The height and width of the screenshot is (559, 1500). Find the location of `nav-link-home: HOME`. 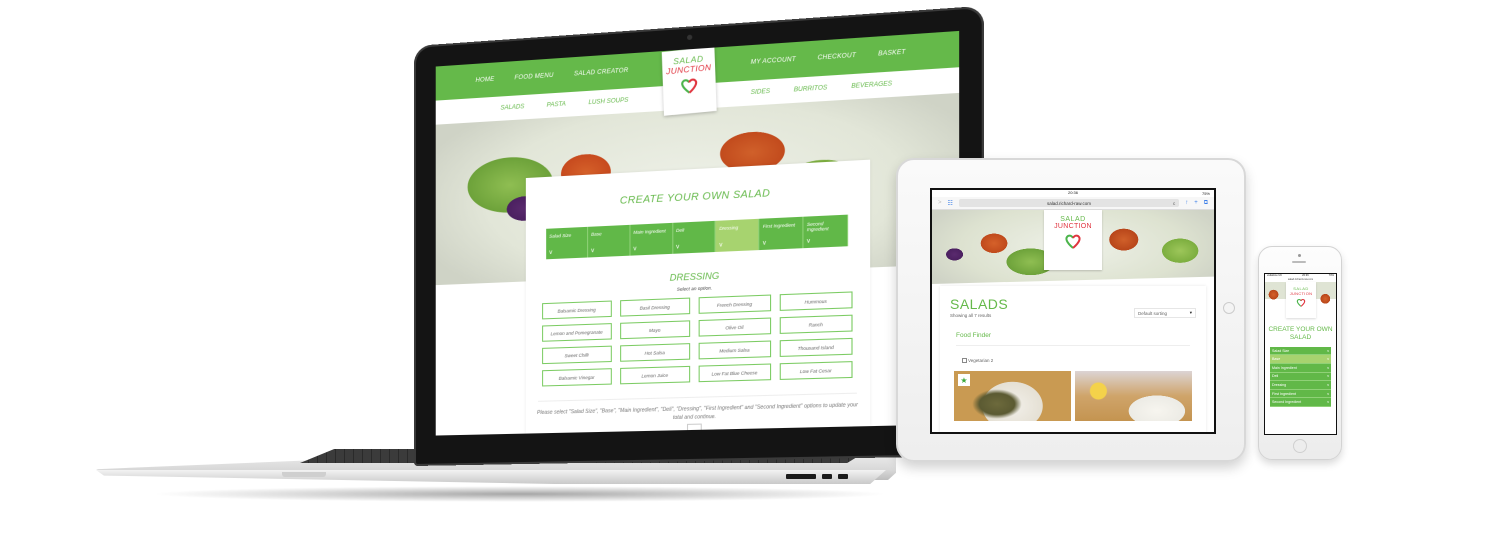

nav-link-home: HOME is located at coordinates (485, 80).